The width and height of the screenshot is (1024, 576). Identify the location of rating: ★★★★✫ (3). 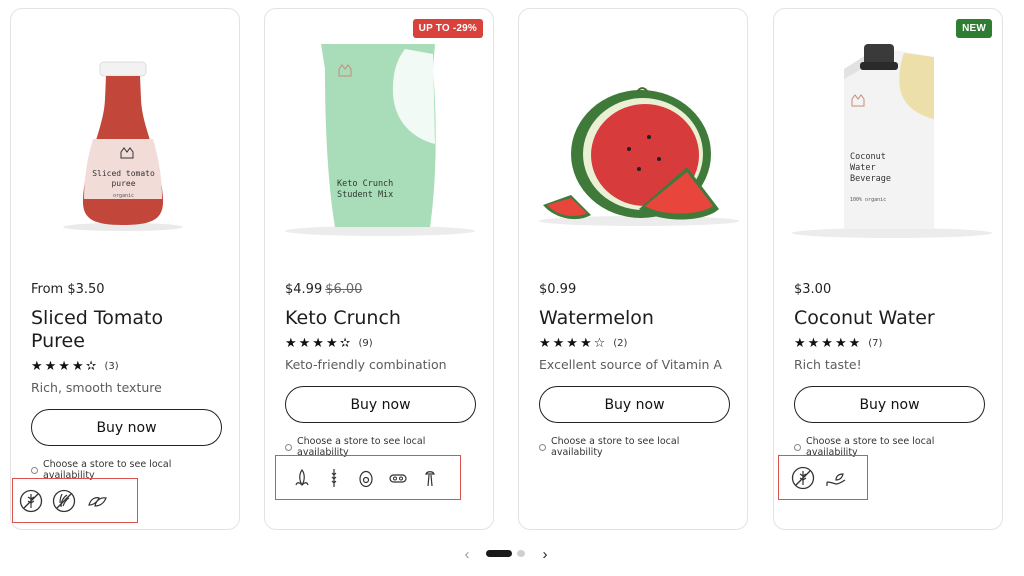
(126, 366).